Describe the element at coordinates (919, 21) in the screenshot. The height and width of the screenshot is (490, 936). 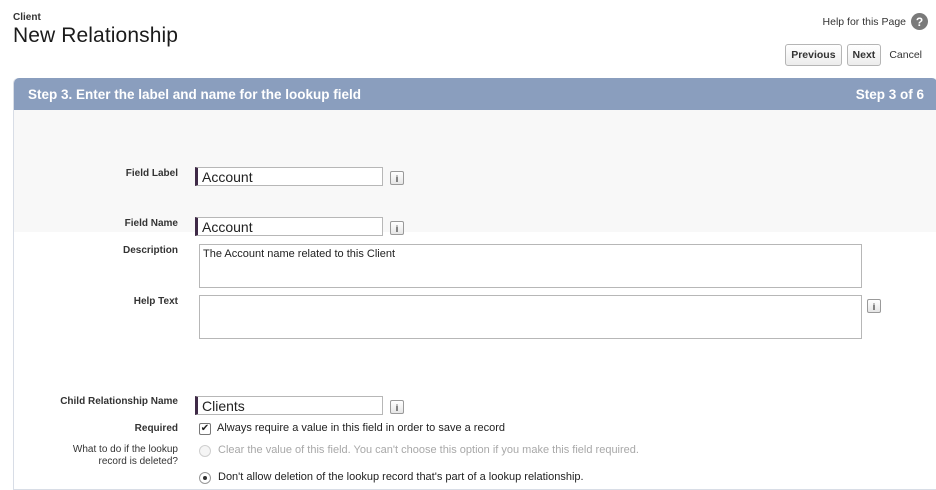
I see `help-icon: ?` at that location.